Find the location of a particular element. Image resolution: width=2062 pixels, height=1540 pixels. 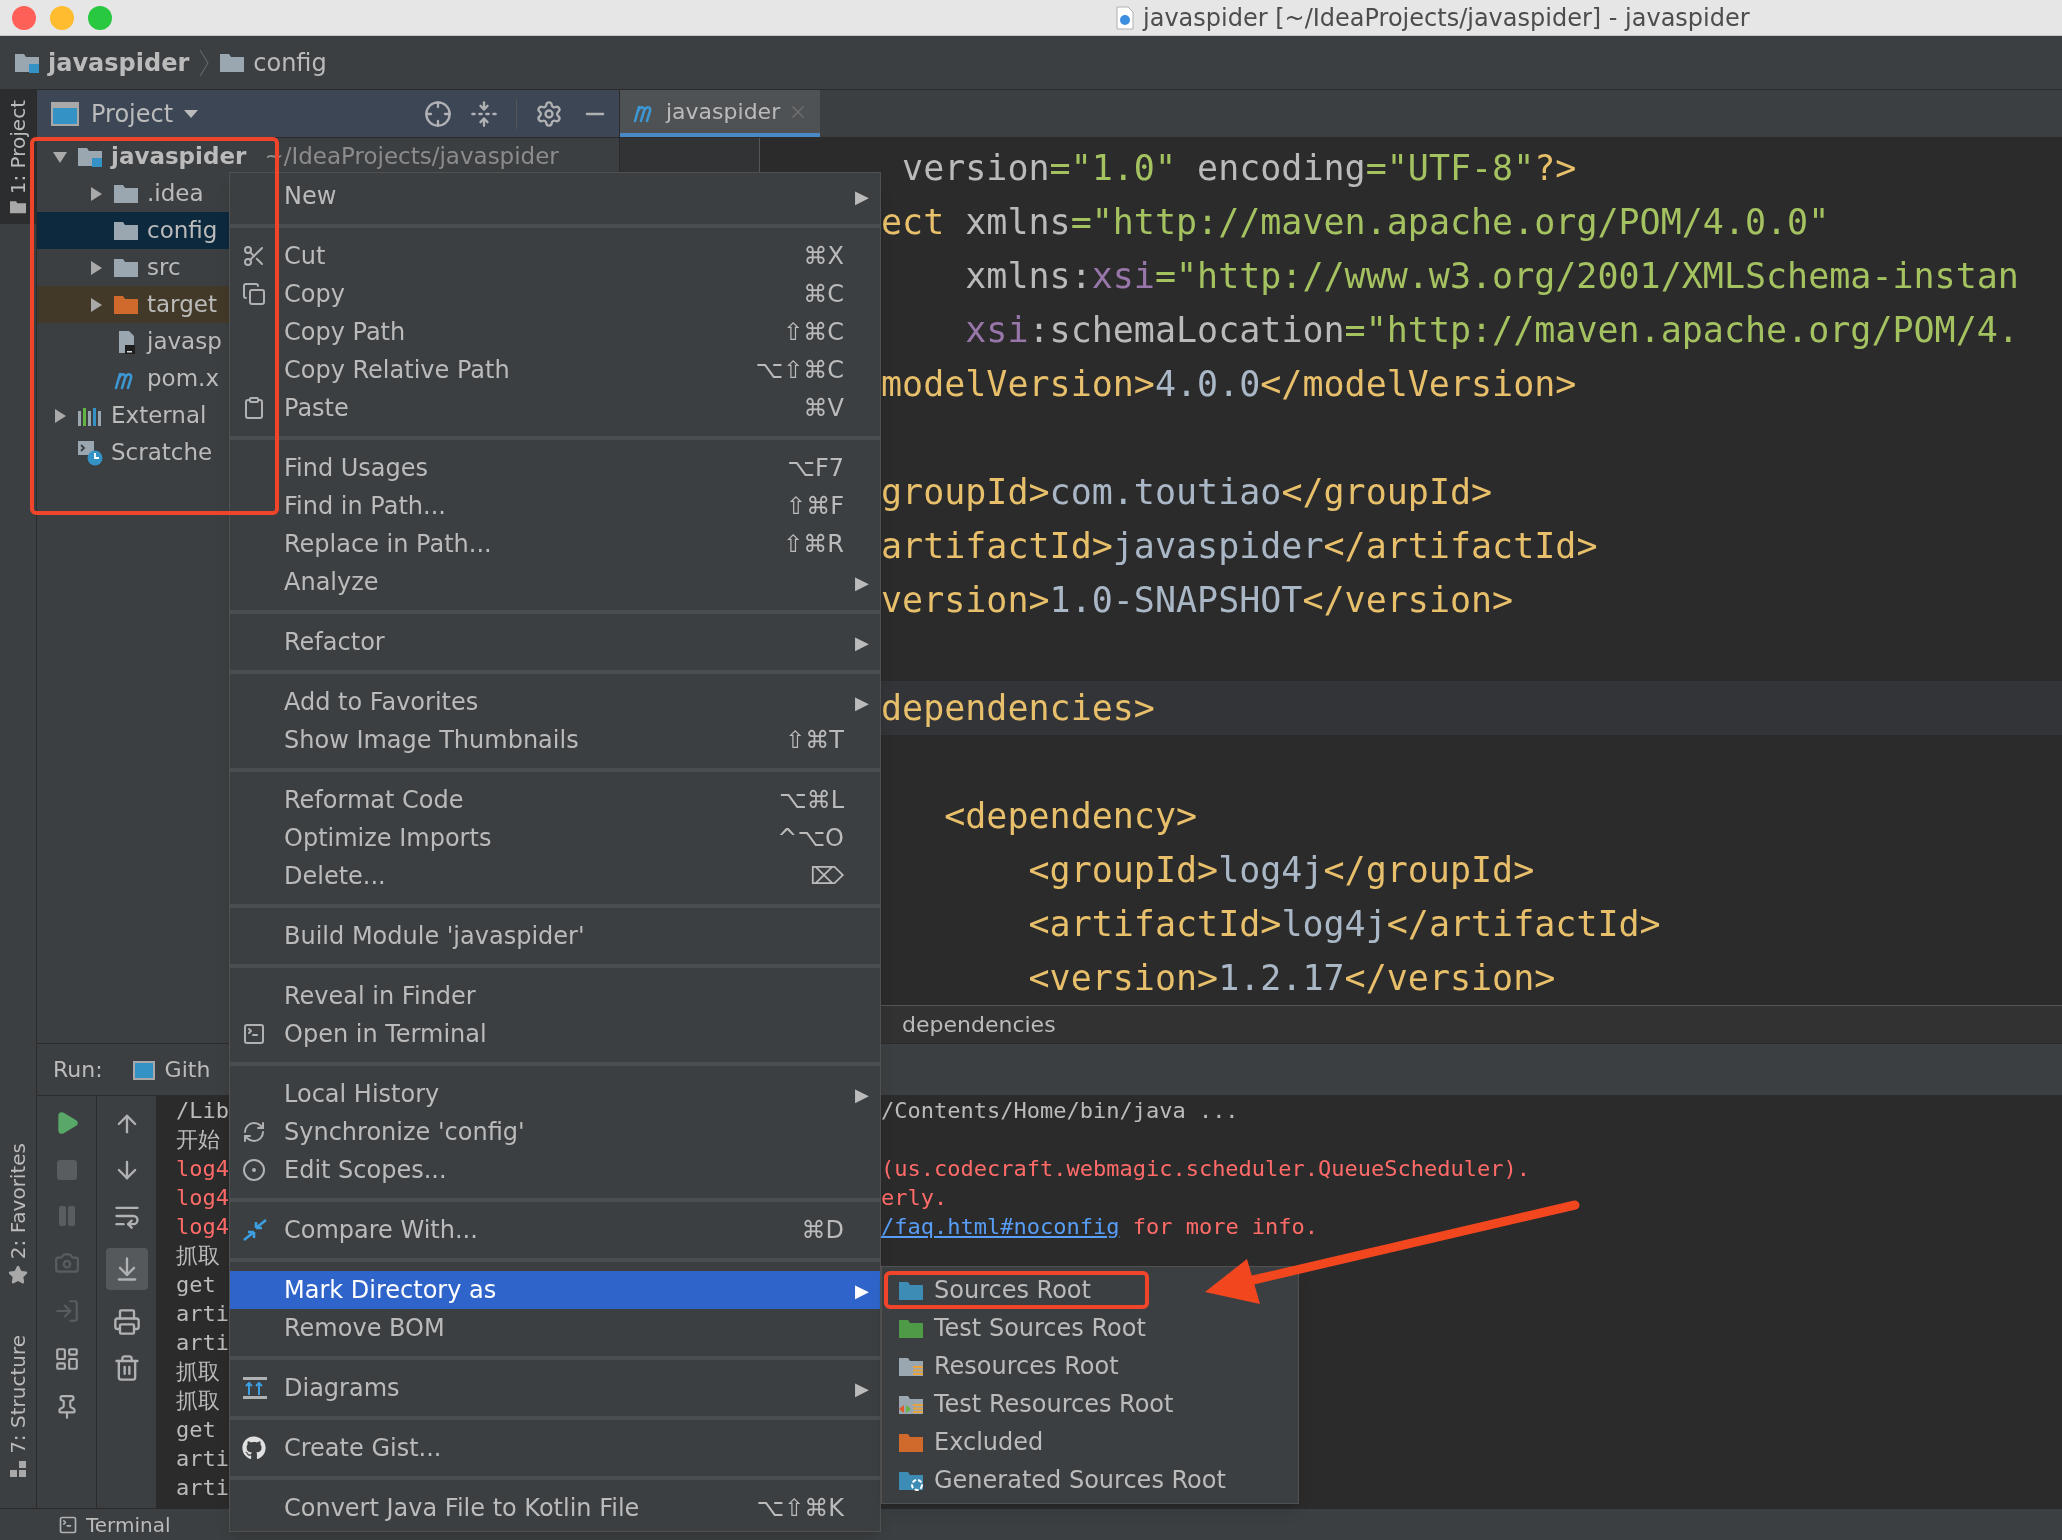

code-line: xmlns:xsi="http://www.w3.org/2001/XMLSchema-instan is located at coordinates (1491, 276).